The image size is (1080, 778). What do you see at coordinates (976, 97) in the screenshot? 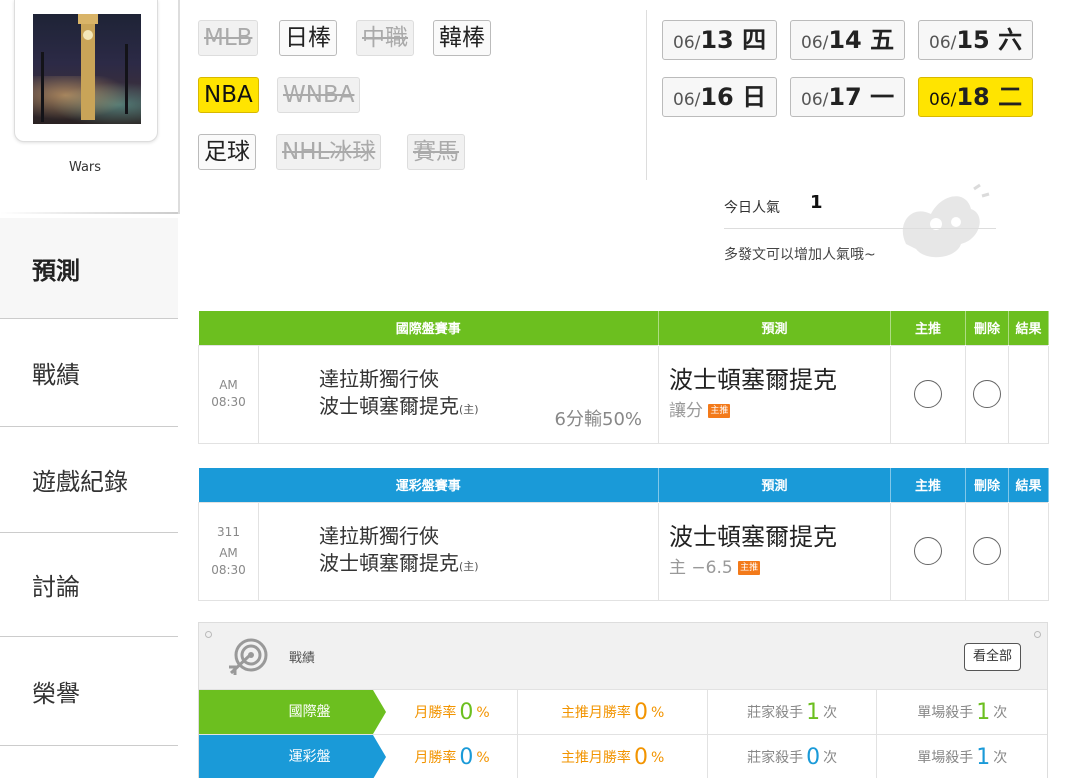
I see `date-button-0618: 06/18 二` at bounding box center [976, 97].